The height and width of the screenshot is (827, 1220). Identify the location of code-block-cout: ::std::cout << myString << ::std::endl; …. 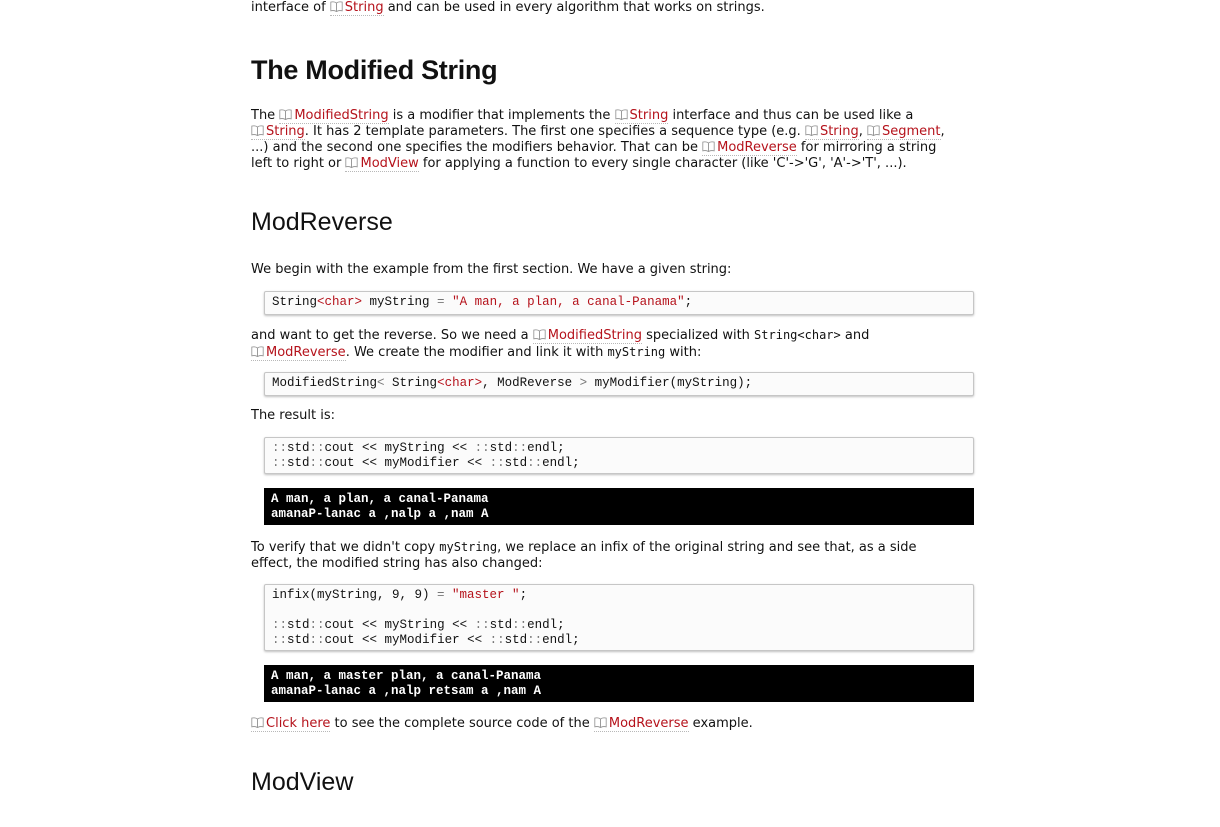
(619, 455).